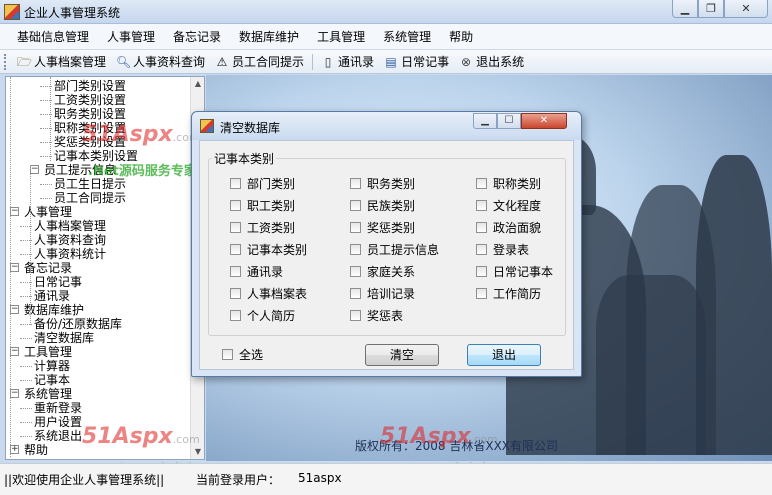  What do you see at coordinates (544, 121) in the screenshot?
I see `dialog-close-button: ✕` at bounding box center [544, 121].